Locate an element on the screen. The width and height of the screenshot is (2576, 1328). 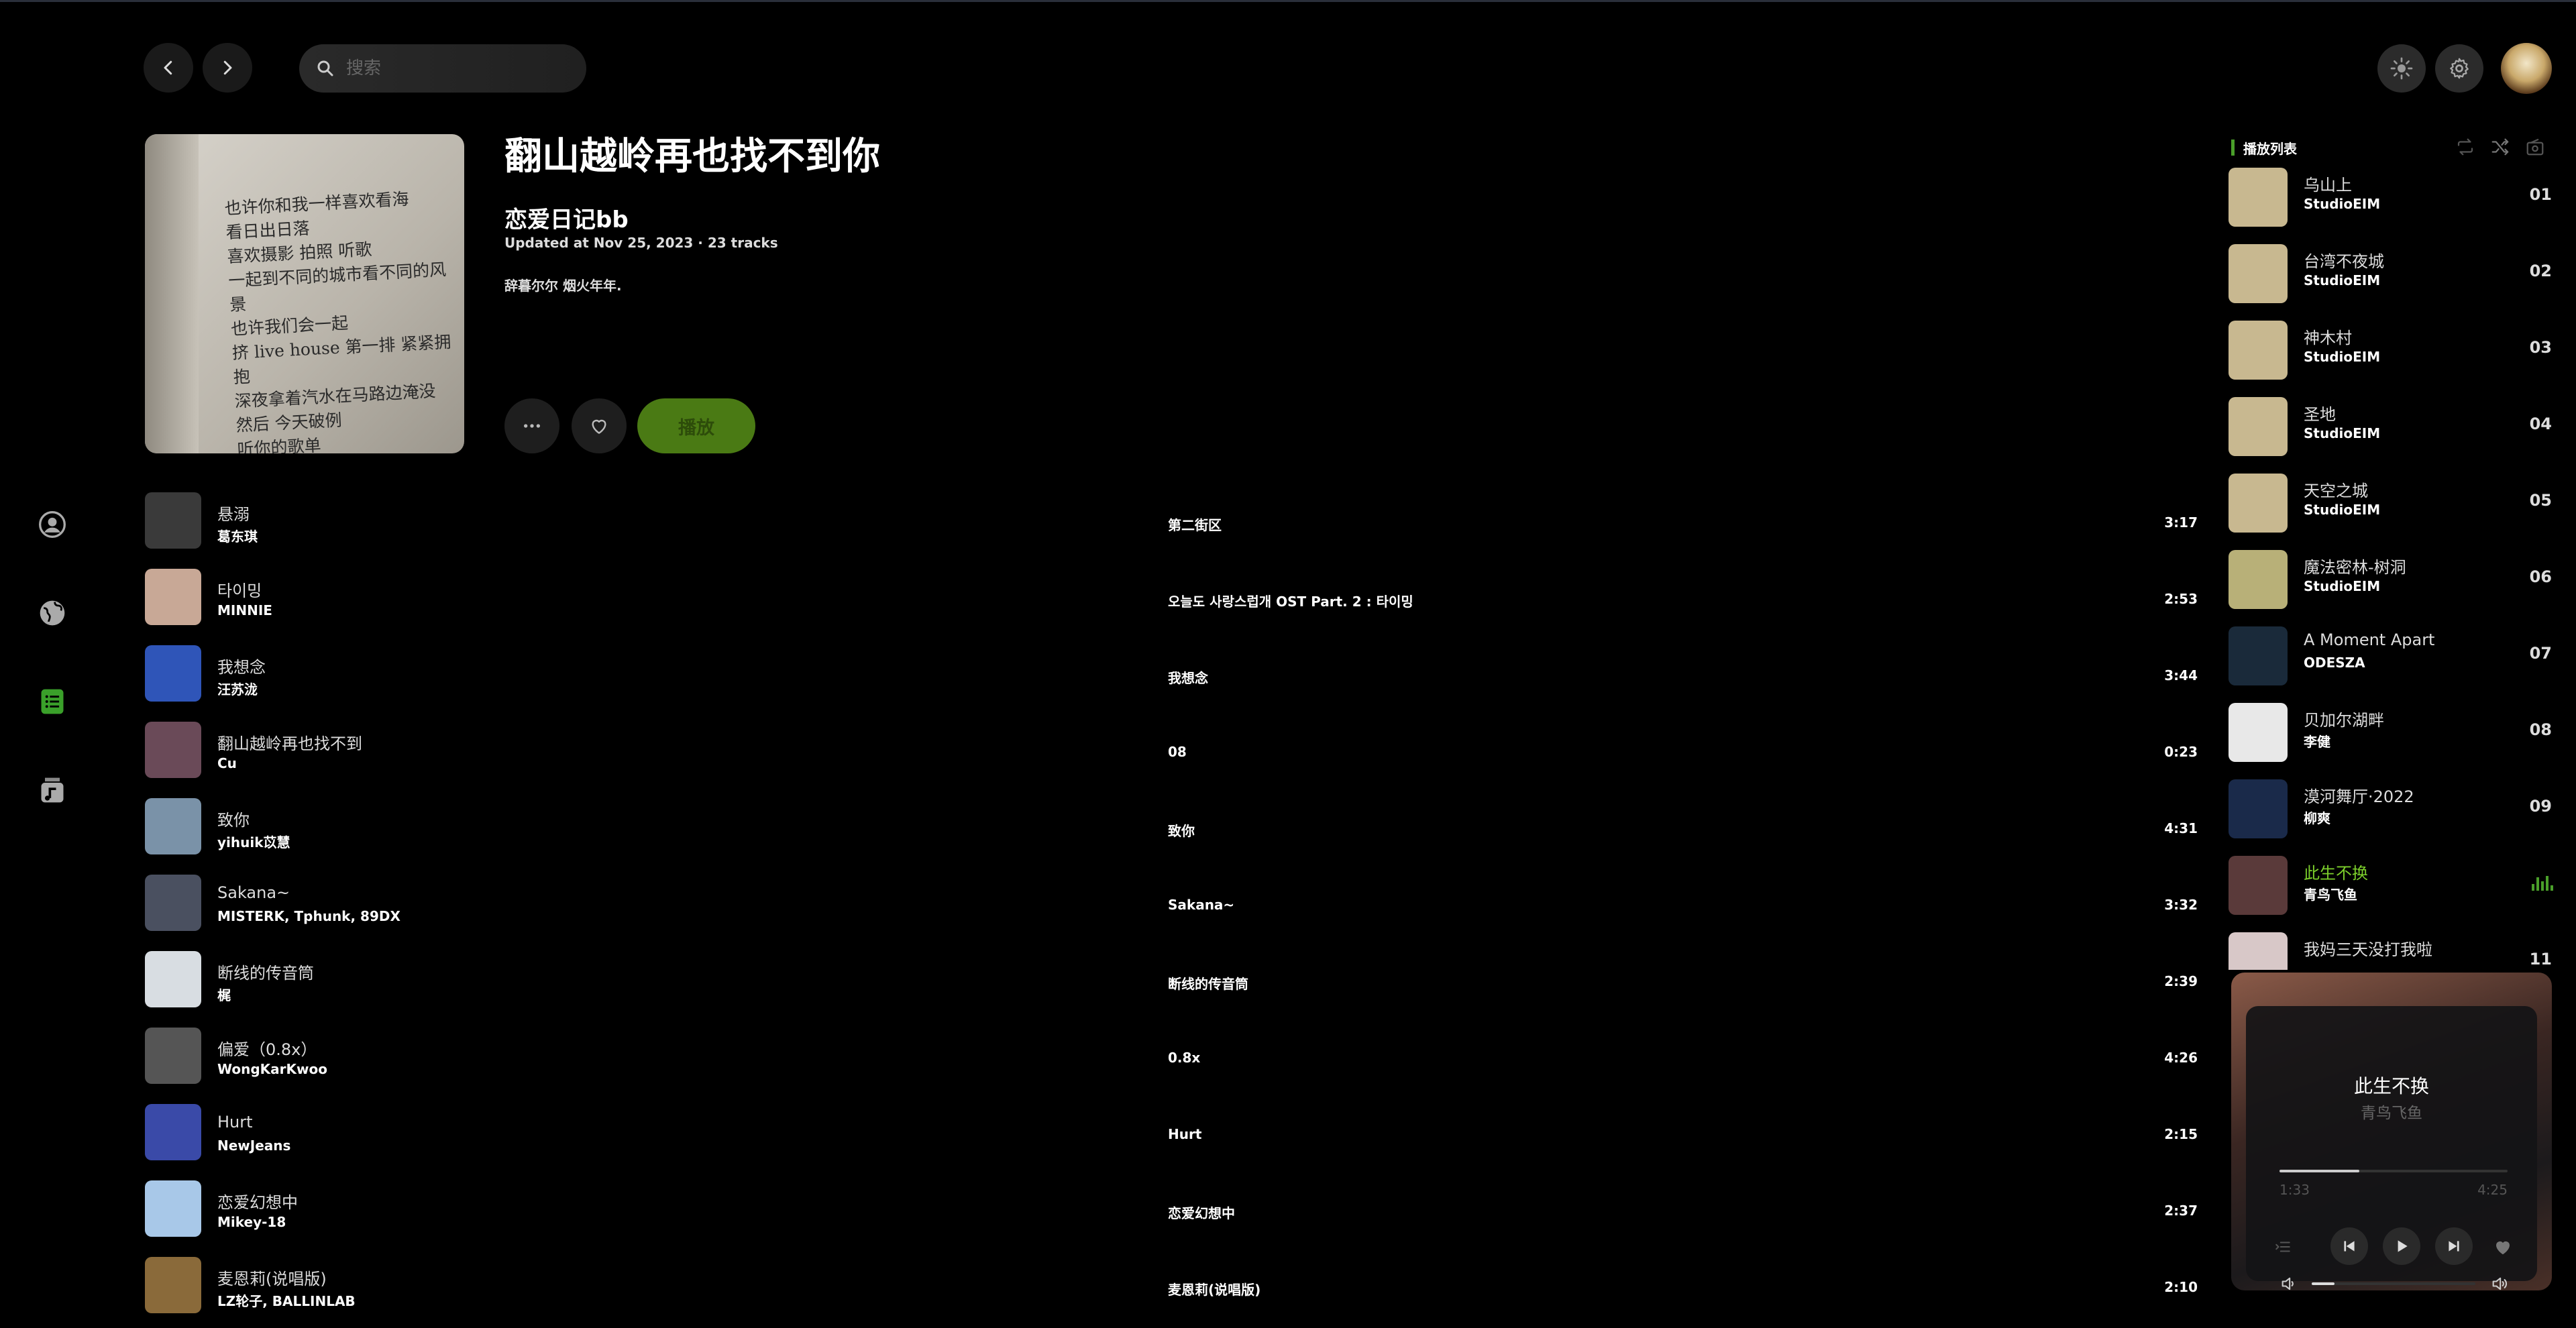
next-button is located at coordinates (2454, 1246).